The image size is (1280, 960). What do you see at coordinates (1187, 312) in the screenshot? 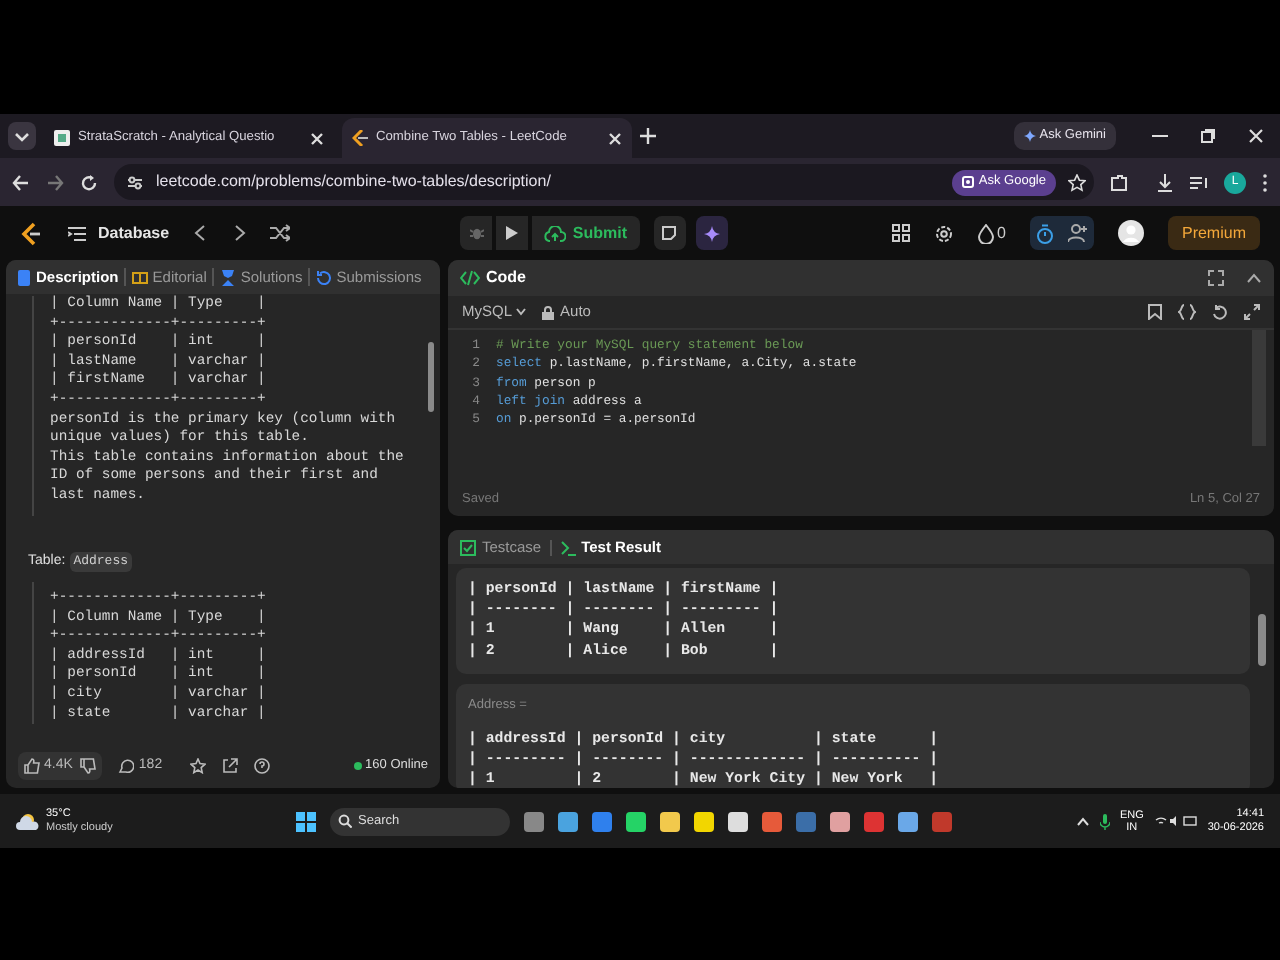
I see `braces-icon` at bounding box center [1187, 312].